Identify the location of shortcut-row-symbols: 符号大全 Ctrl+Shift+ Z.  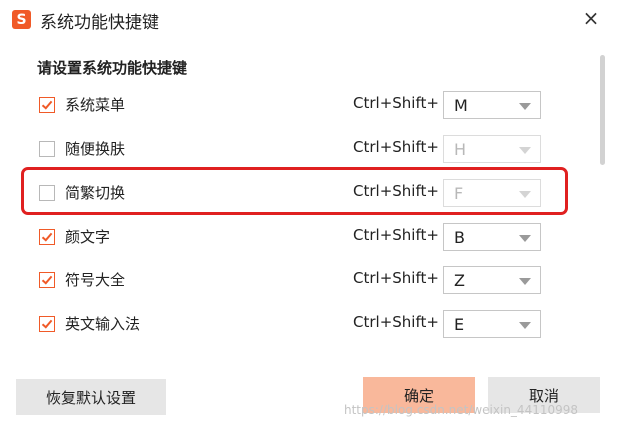
(300, 282).